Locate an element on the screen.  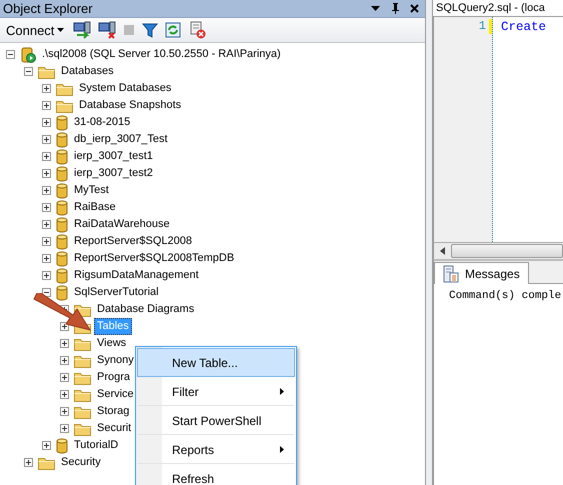
menu-item: Reports is located at coordinates (216, 449).